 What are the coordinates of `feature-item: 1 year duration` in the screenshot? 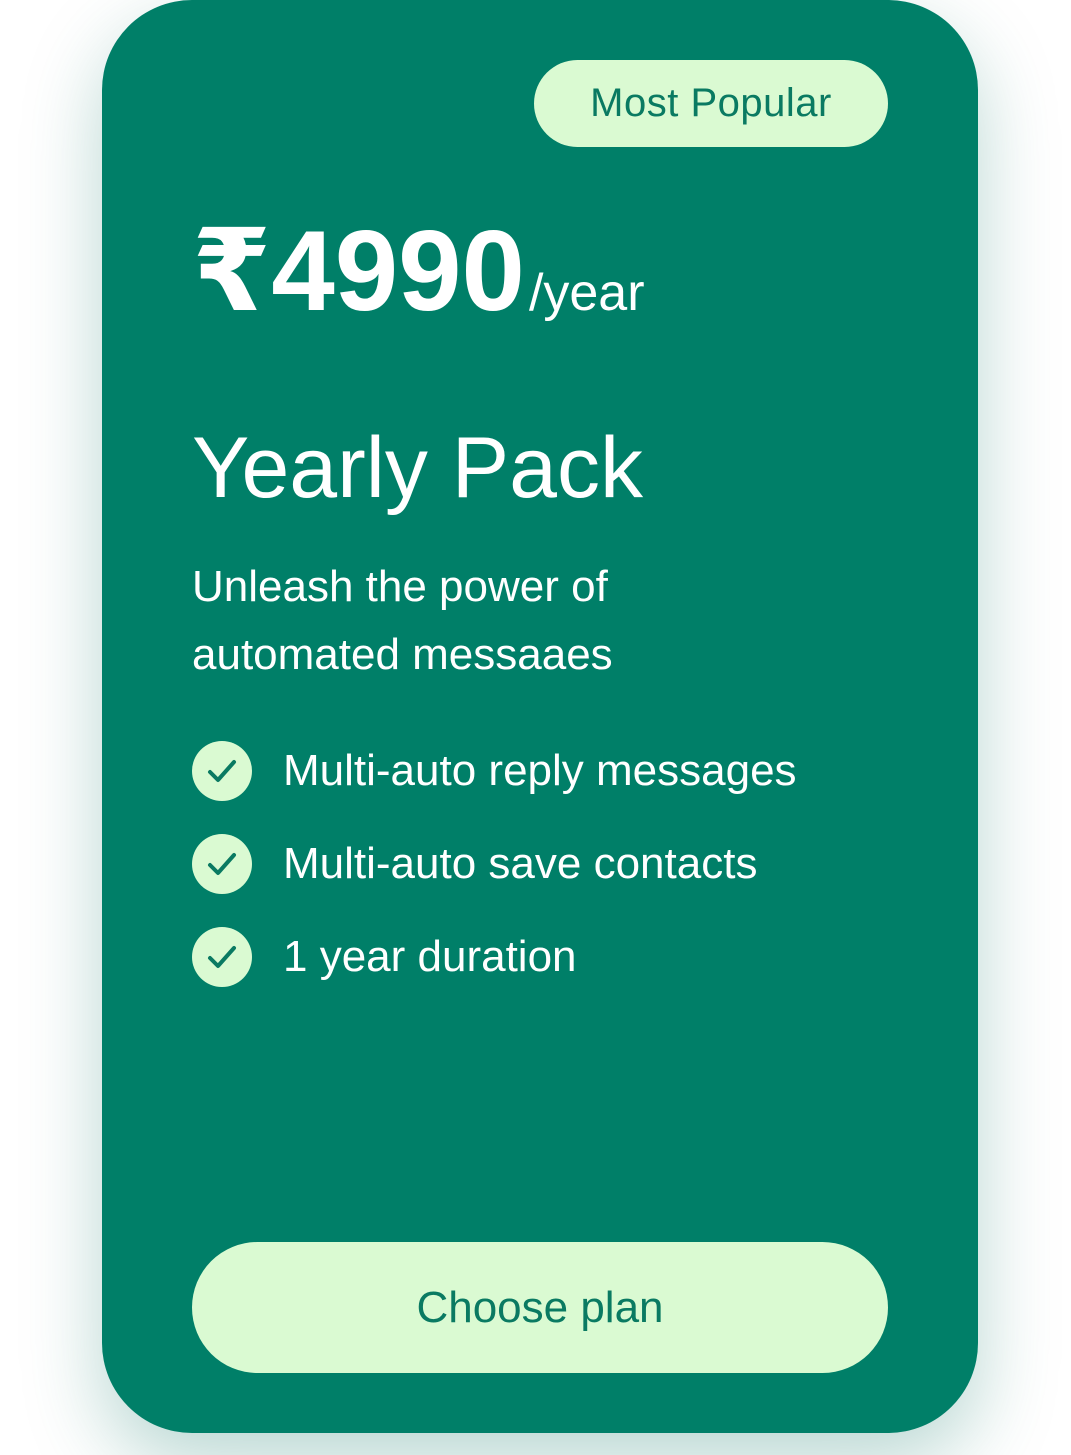 It's located at (494, 957).